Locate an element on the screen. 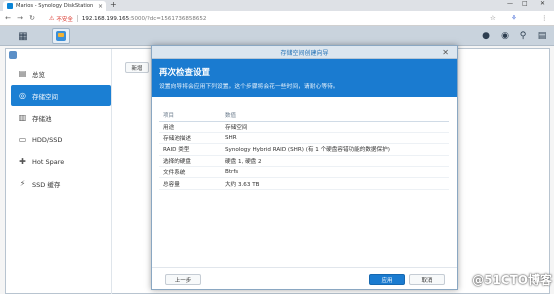  sidebar-item-label: 存储池 is located at coordinates (42, 118).